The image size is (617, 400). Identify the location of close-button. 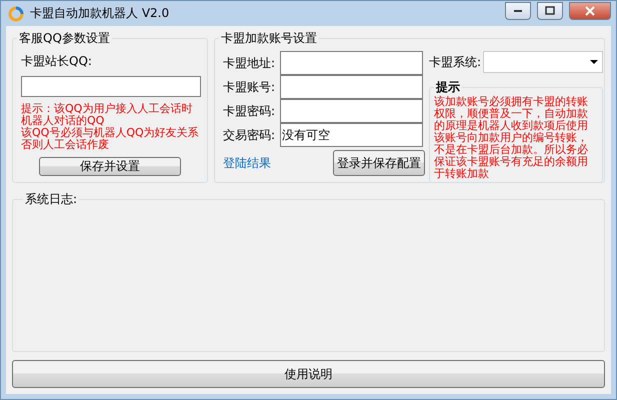
(590, 11).